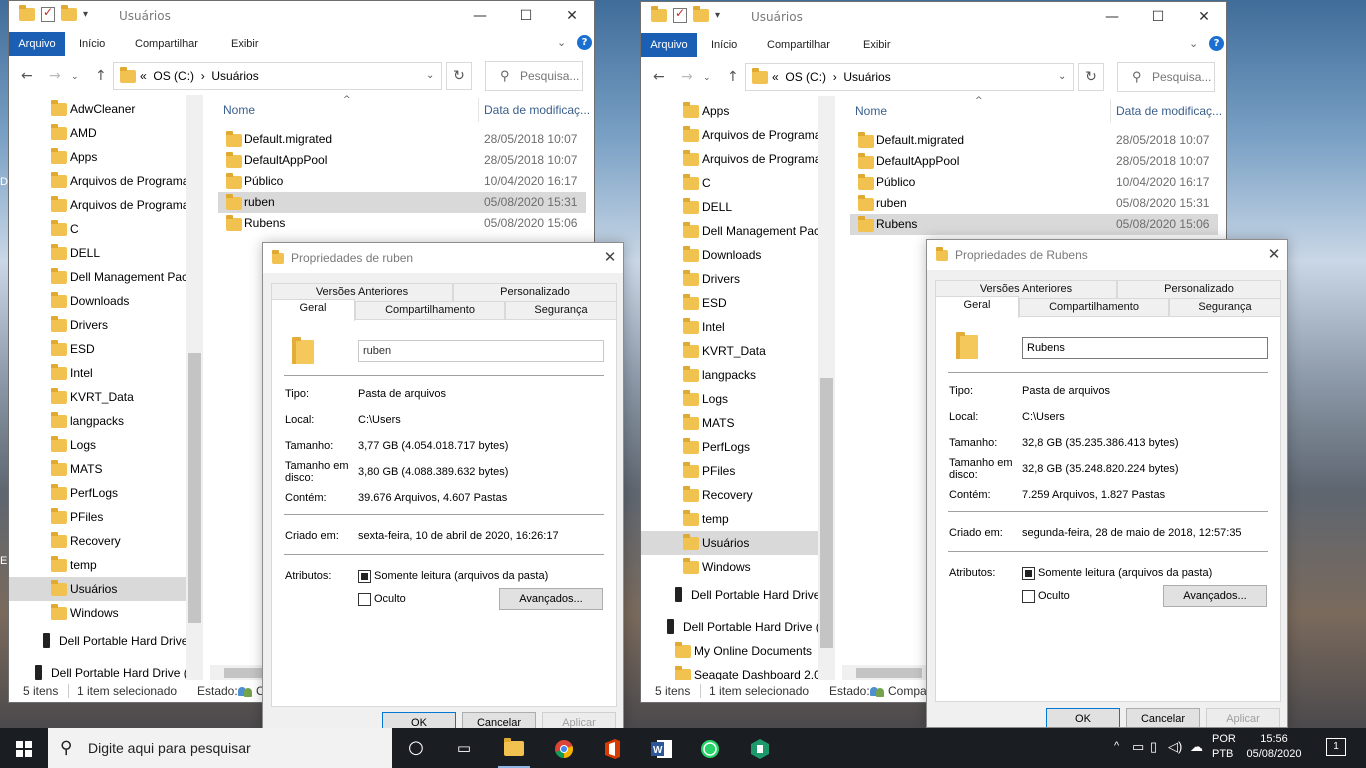 Image resolution: width=1366 pixels, height=768 pixels. I want to click on dialog-title-bar: Propriedades de Rubens ✕, so click(1107, 255).